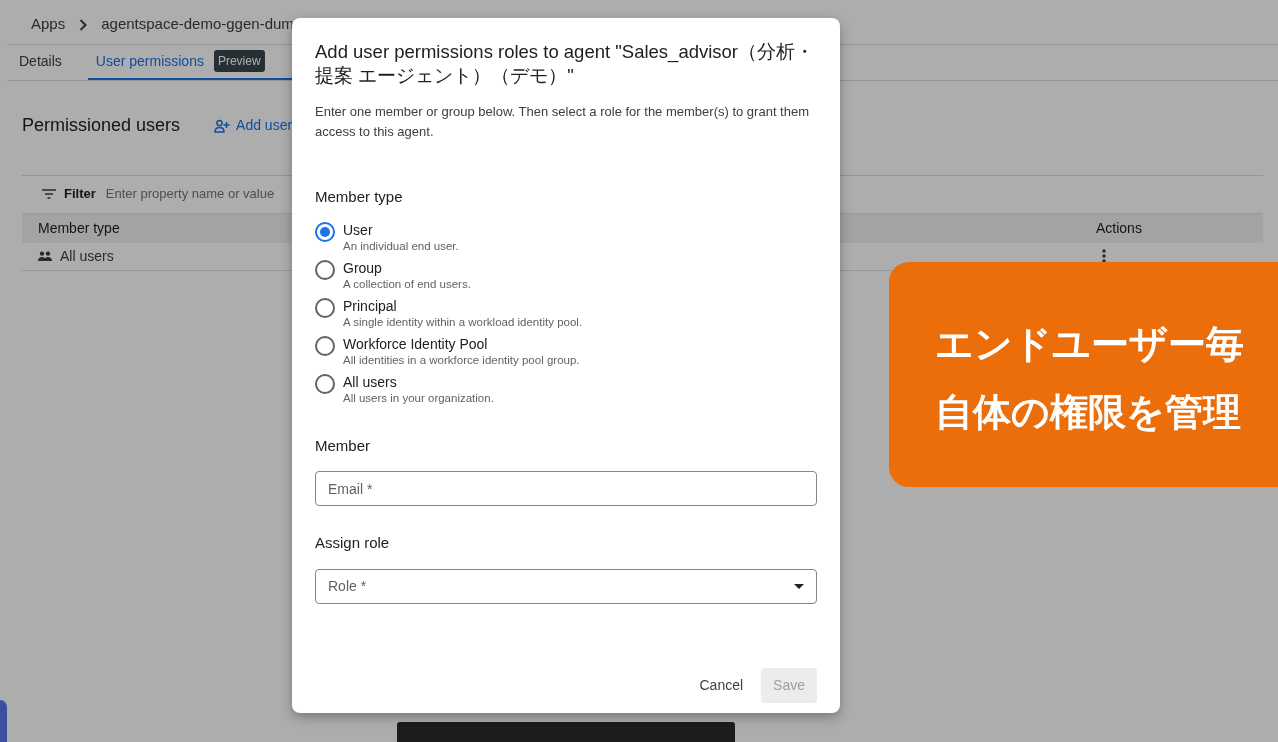 The image size is (1278, 742). I want to click on option-description: A single identity within a workload identity pool., so click(463, 321).